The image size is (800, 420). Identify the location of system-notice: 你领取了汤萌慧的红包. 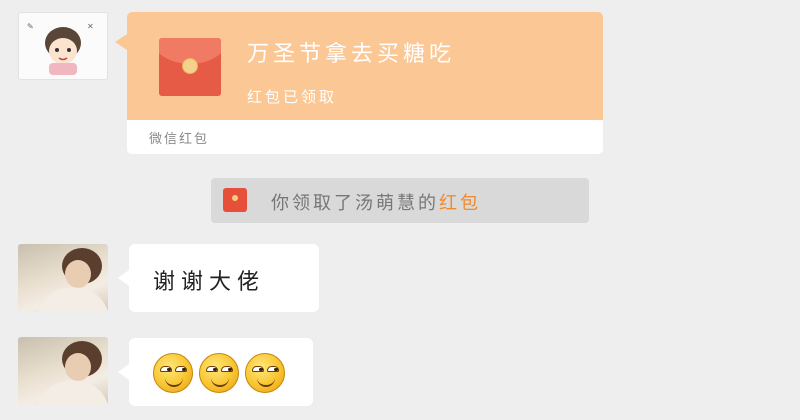
(400, 200).